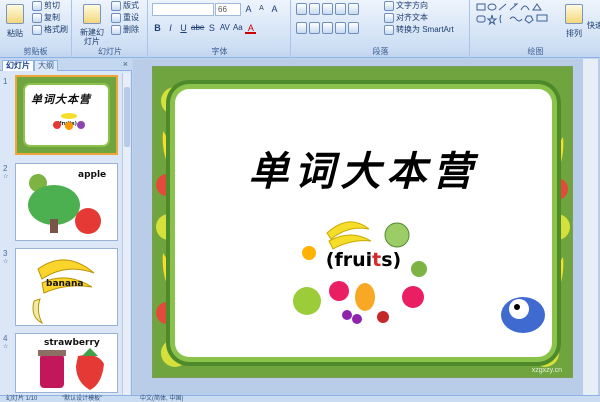 The height and width of the screenshot is (402, 600). I want to click on grow-font-button: A, so click(248, 9).